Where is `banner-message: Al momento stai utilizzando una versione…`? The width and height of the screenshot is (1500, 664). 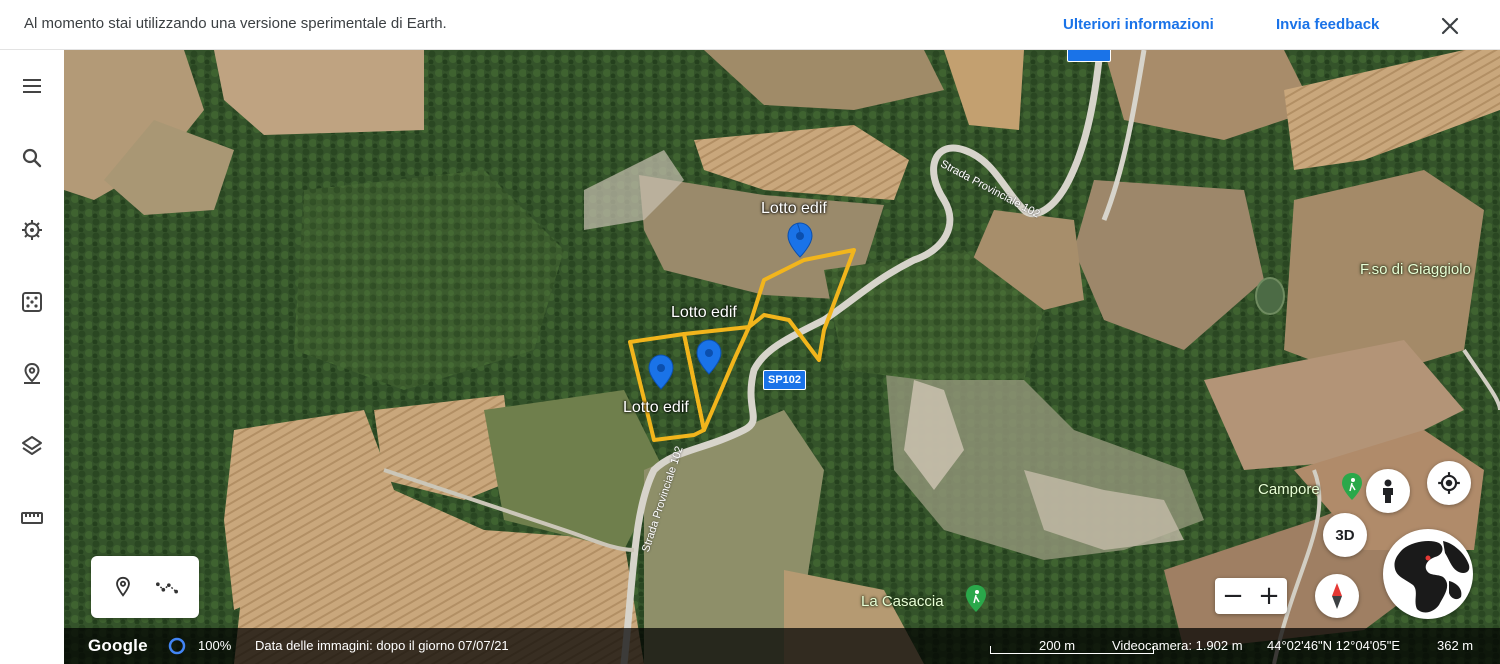
banner-message: Al momento stai utilizzando una versione… is located at coordinates (235, 23).